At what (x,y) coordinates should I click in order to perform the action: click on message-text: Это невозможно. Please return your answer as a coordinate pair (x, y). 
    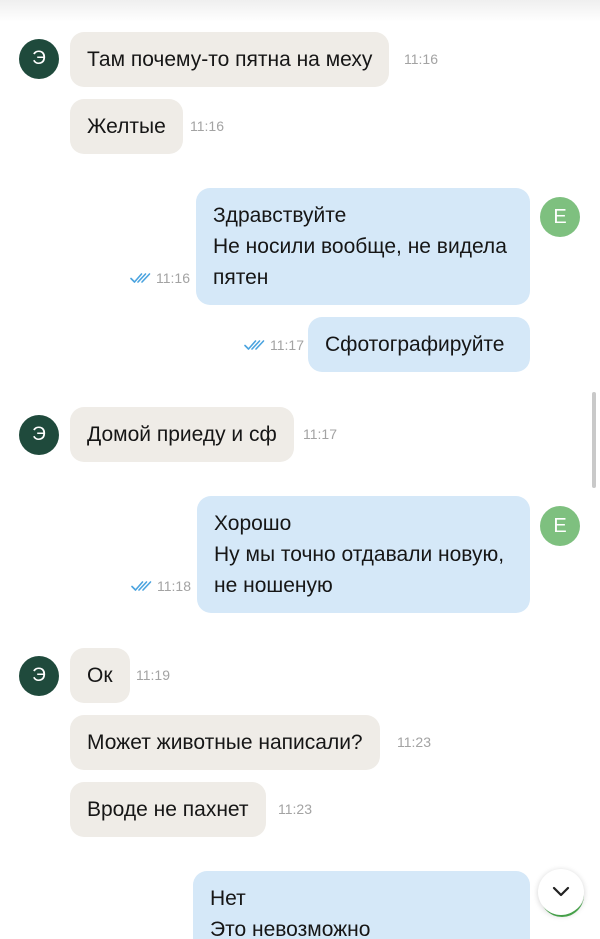
    Looking at the image, I should click on (290, 928).